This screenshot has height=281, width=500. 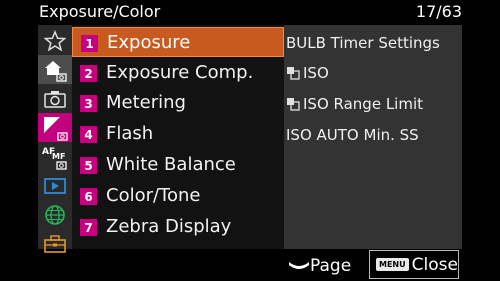 I want to click on star-icon, so click(x=55, y=40).